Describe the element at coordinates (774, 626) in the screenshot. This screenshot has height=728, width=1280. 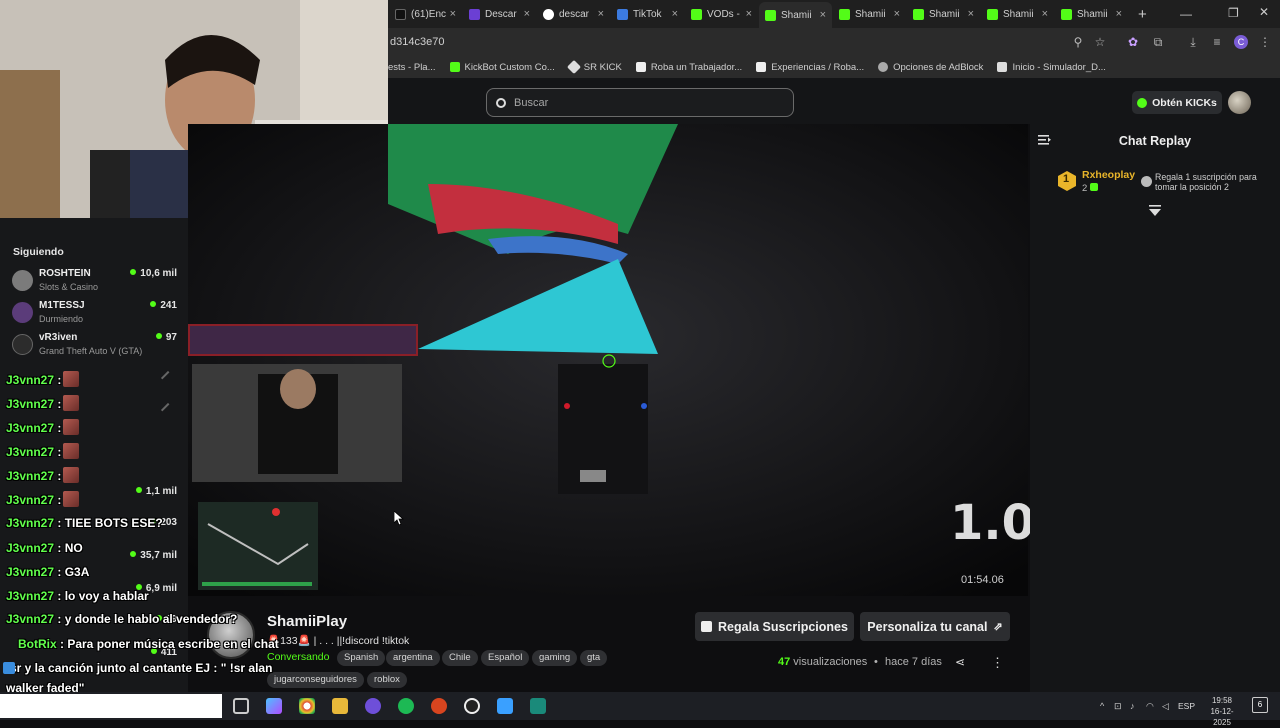
I see `gift-subs-button: Regala Suscripciones` at that location.